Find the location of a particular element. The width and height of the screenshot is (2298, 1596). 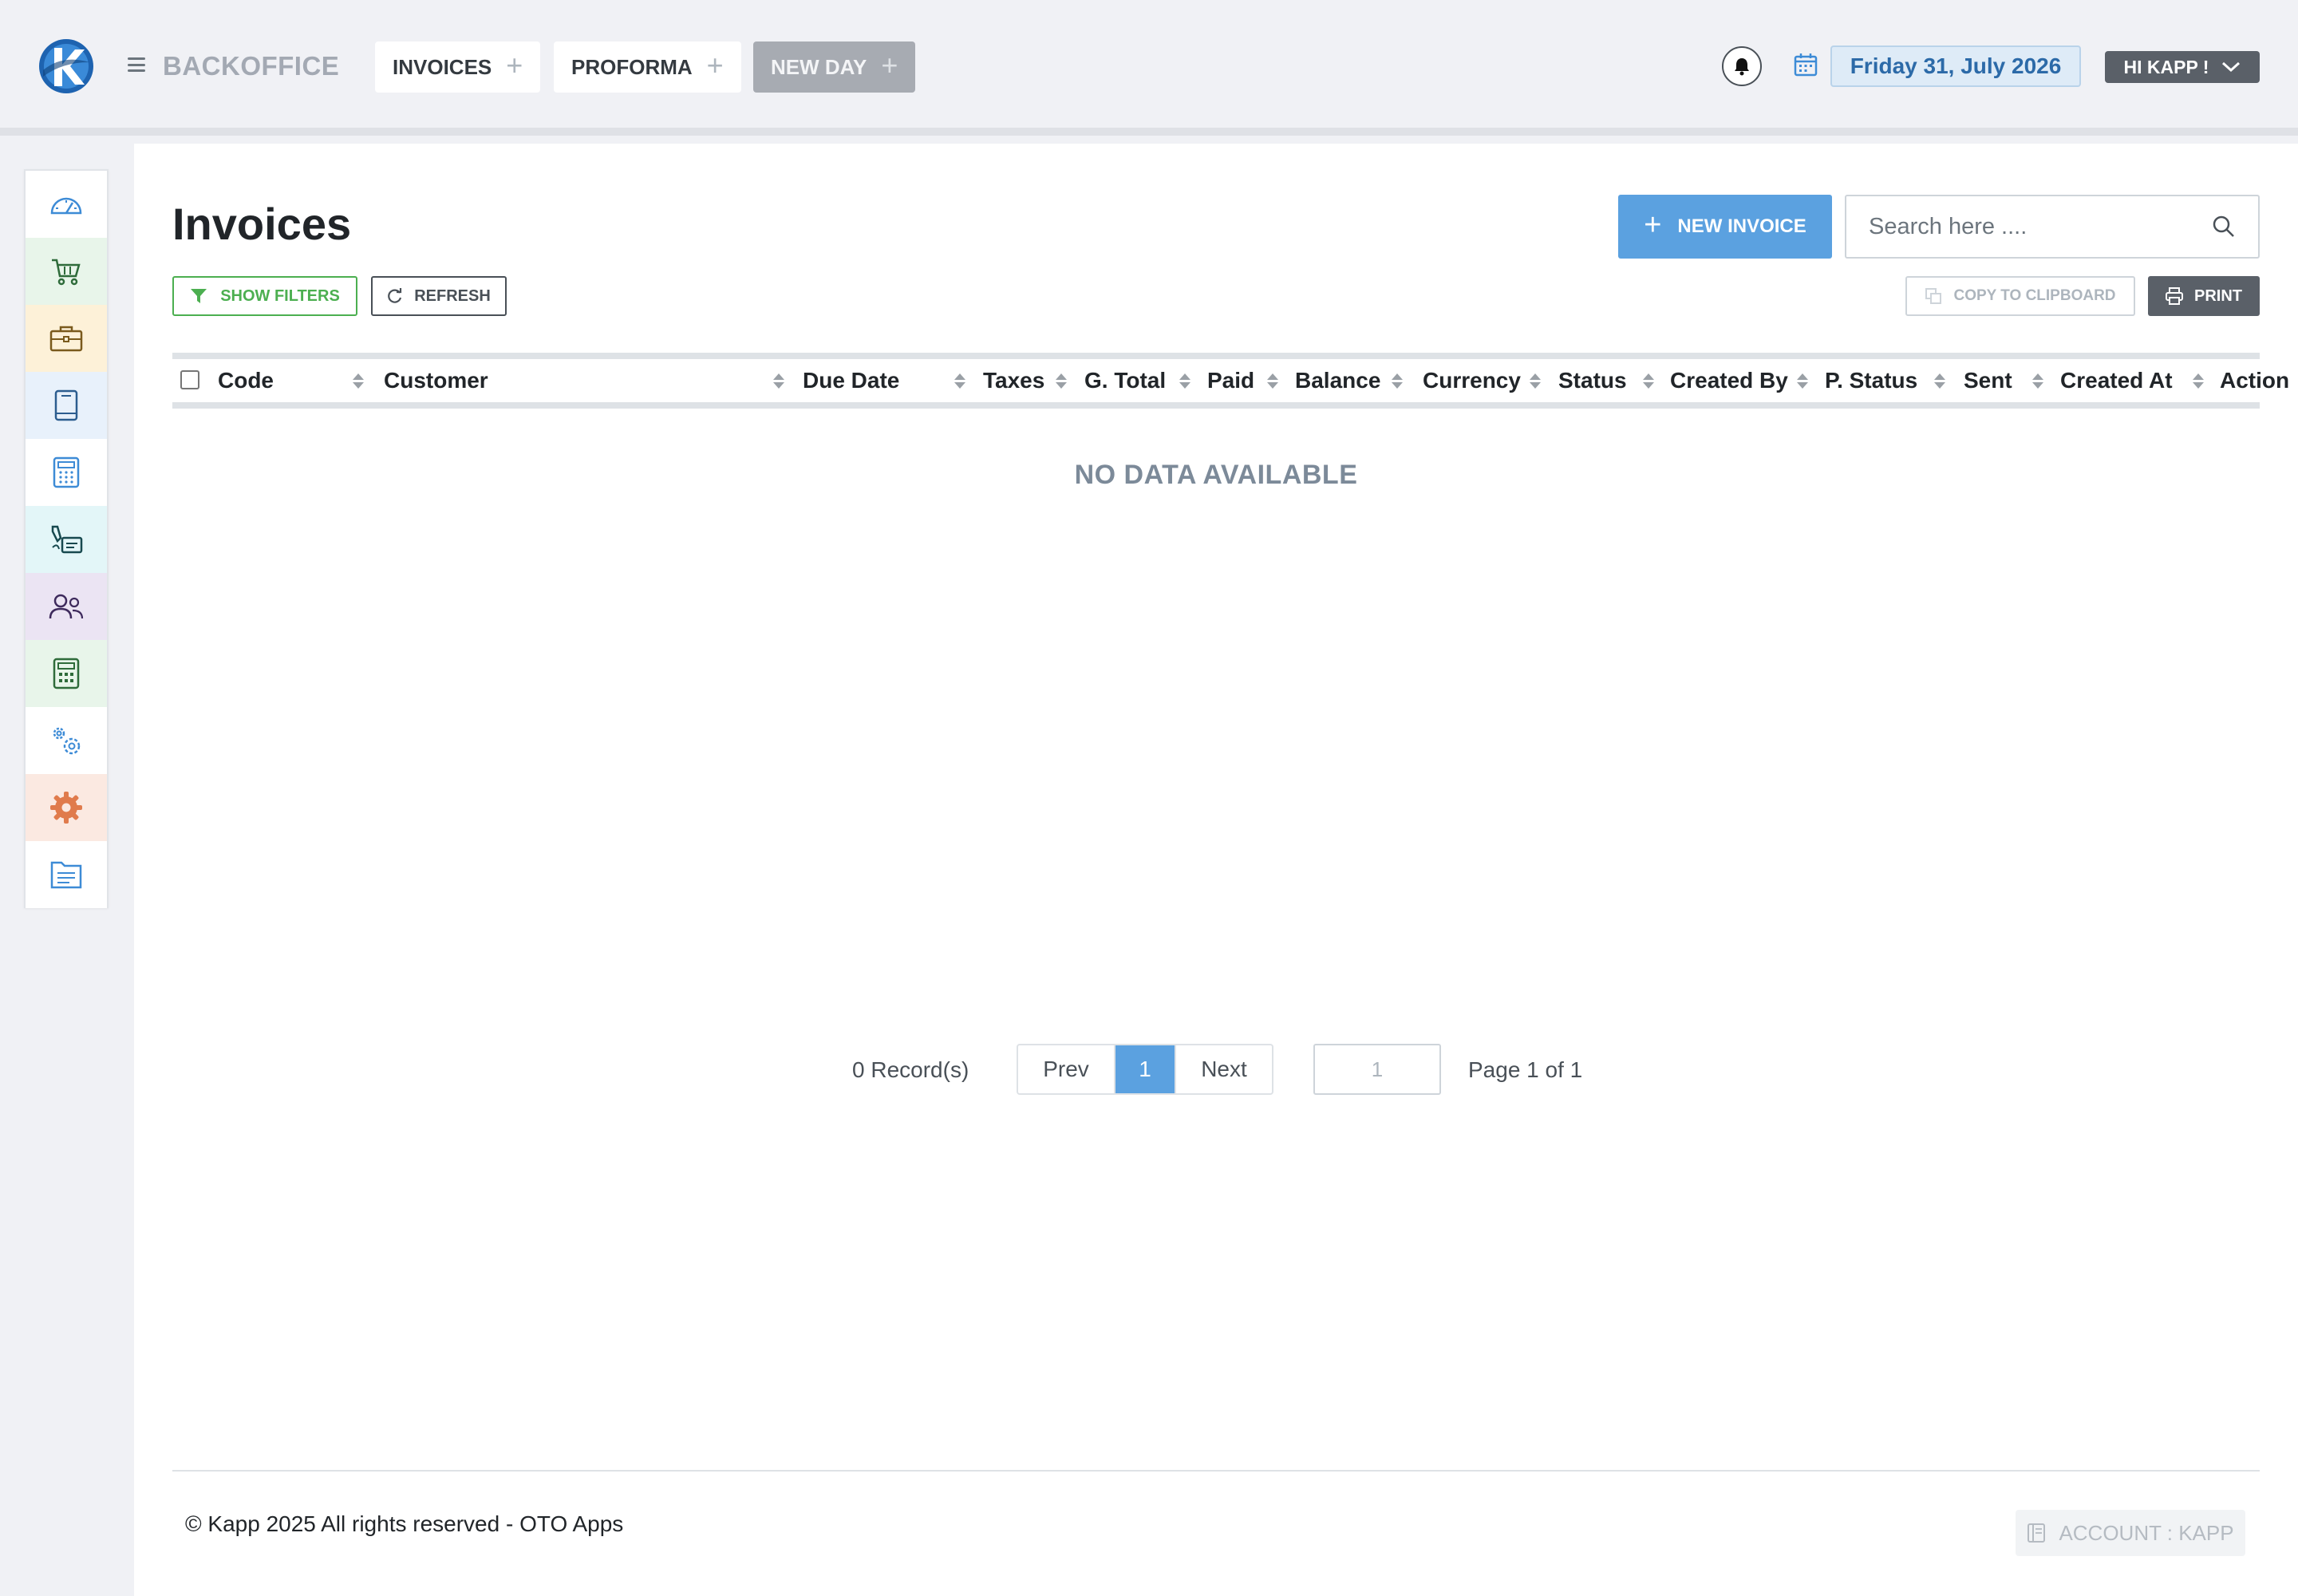

tab-invoices: INVOICES + is located at coordinates (458, 67).